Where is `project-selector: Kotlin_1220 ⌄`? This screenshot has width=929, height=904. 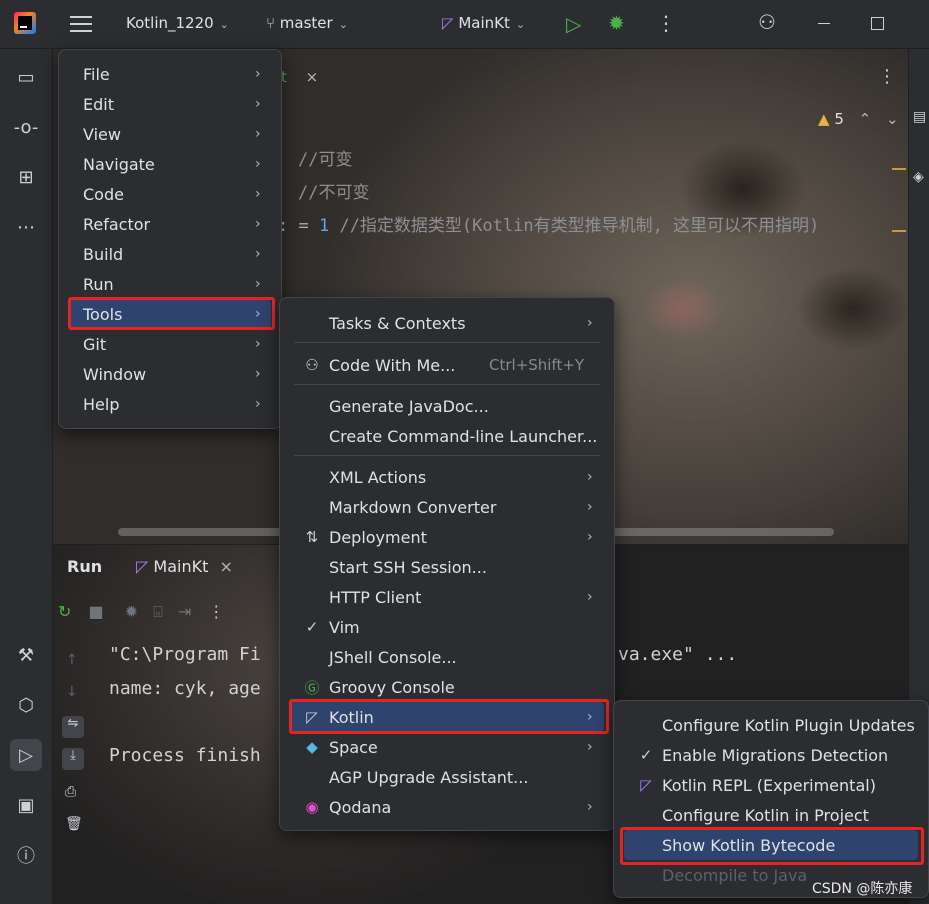 project-selector: Kotlin_1220 ⌄ is located at coordinates (177, 23).